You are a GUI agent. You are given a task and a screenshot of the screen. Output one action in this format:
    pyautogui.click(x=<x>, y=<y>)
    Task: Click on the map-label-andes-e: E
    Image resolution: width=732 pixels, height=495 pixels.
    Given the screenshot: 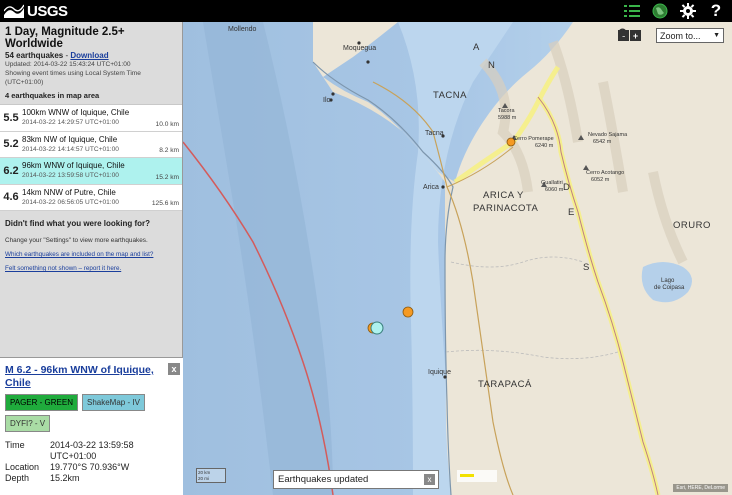 What is the action you would take?
    pyautogui.click(x=571, y=212)
    